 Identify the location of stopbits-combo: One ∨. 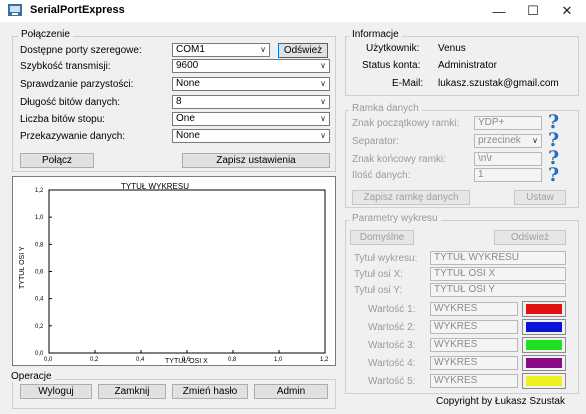
(251, 119).